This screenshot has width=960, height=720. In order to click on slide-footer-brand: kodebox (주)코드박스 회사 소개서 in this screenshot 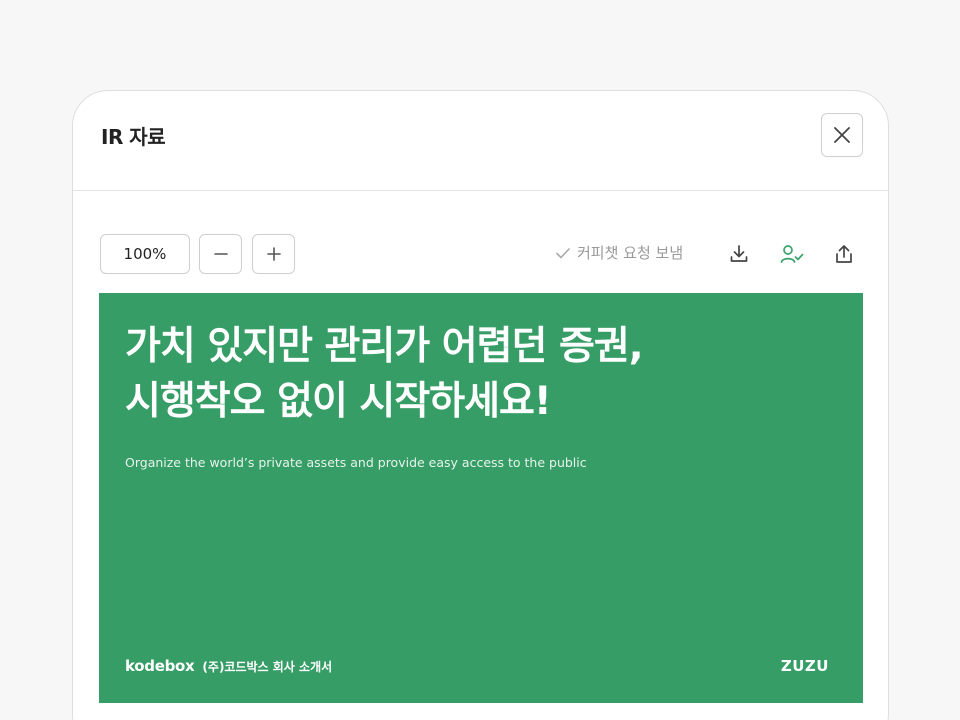, I will do `click(228, 666)`.